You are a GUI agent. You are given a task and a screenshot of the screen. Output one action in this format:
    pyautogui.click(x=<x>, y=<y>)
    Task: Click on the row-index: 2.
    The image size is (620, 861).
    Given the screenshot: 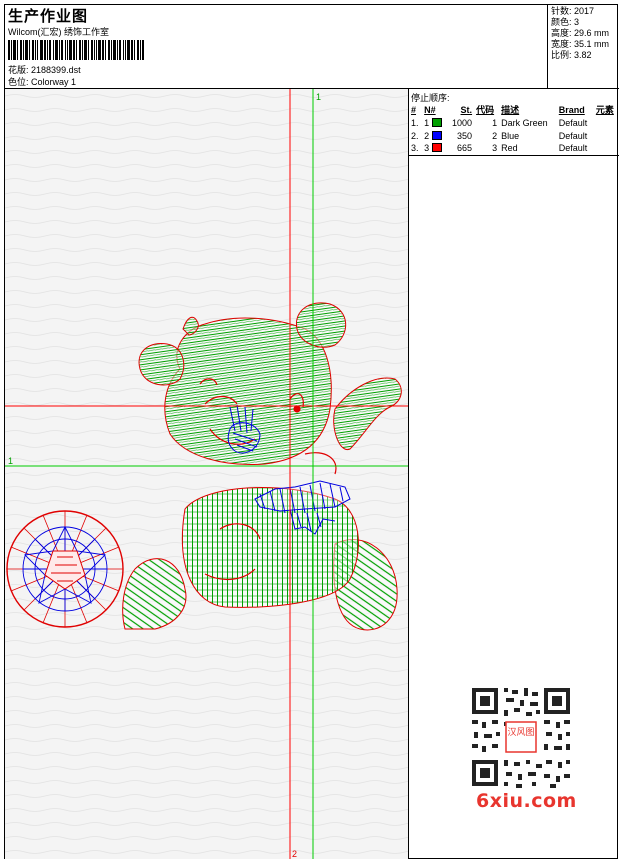 What is the action you would take?
    pyautogui.click(x=415, y=135)
    